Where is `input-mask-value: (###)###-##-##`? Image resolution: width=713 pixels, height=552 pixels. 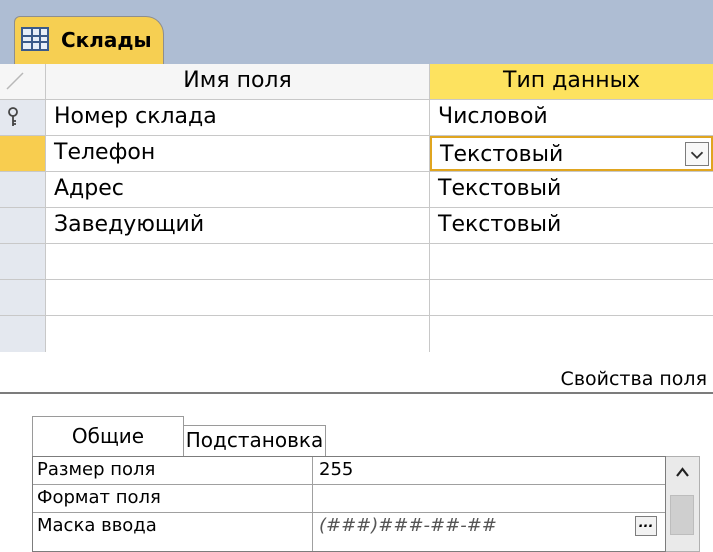 input-mask-value: (###)###-##-## is located at coordinates (408, 525).